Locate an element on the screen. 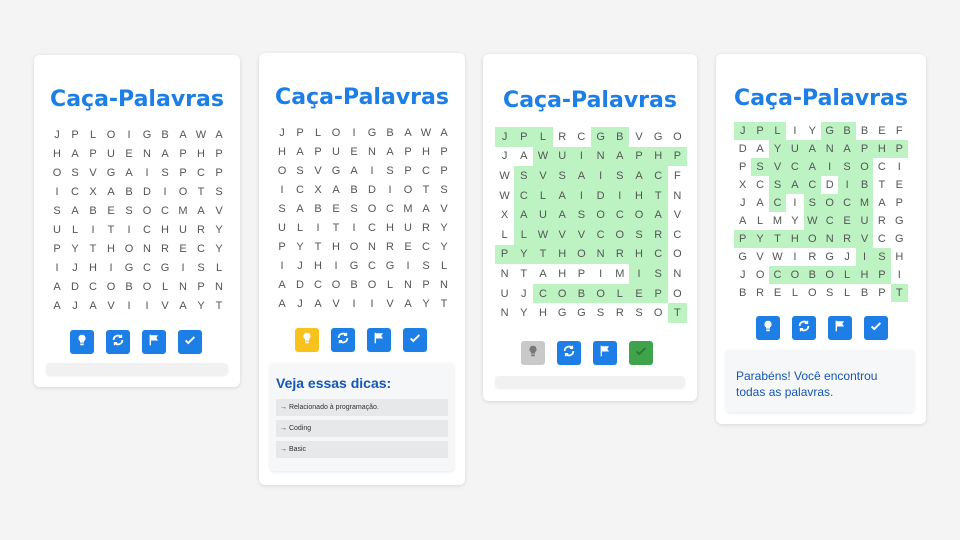 This screenshot has height=540, width=960. grid-cell: Y is located at coordinates (219, 229).